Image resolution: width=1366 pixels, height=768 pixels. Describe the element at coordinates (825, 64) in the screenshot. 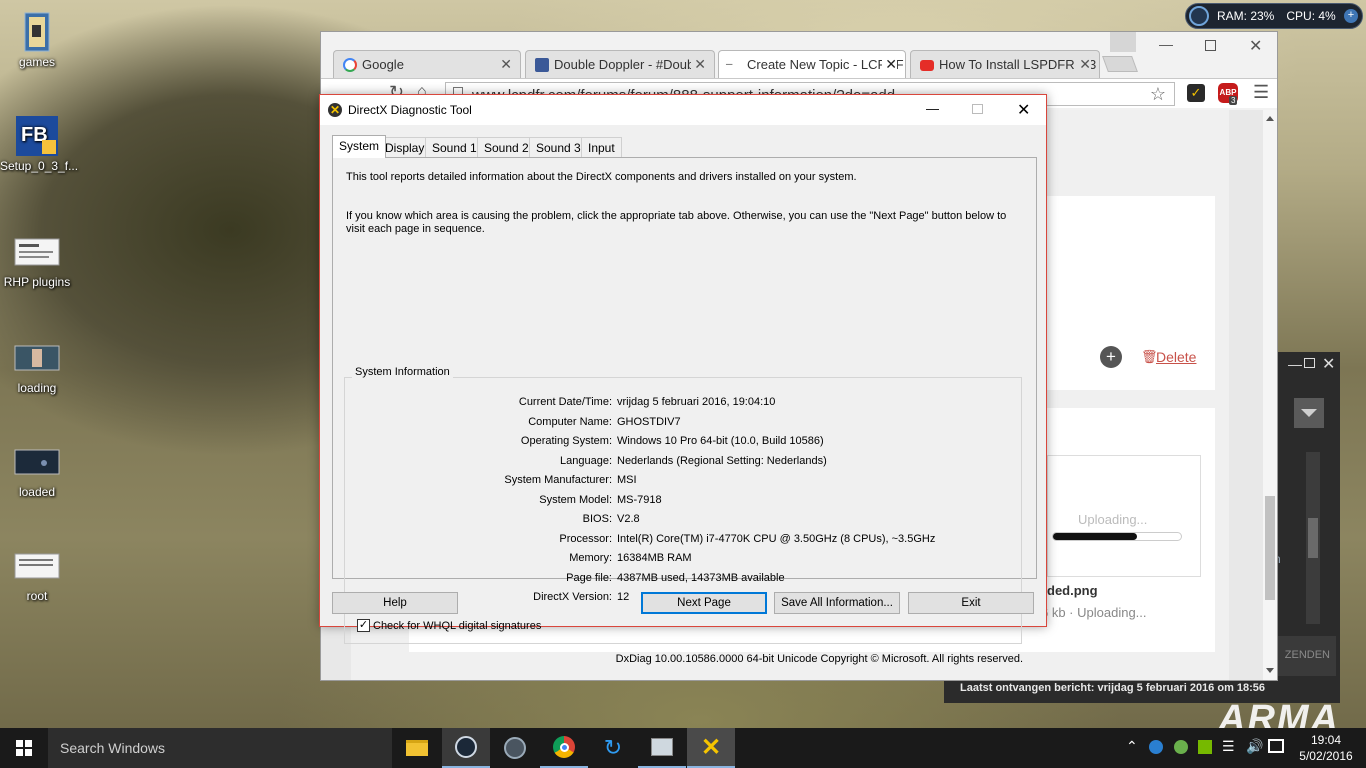

I see `tab-label: Create New Topic - LCPDF` at that location.